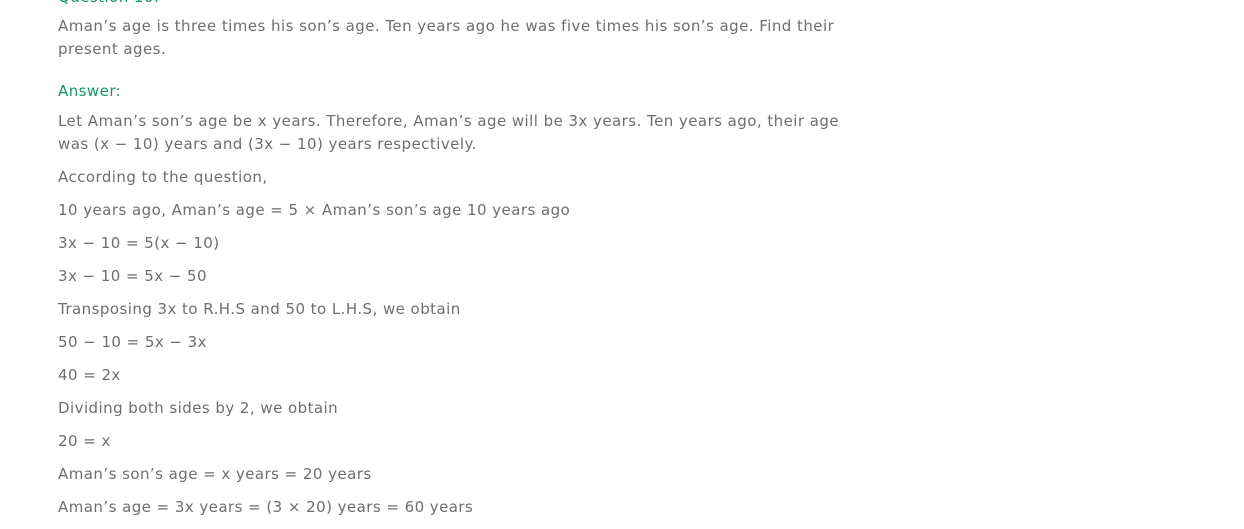  What do you see at coordinates (90, 91) in the screenshot?
I see `answer-label: Answer:` at bounding box center [90, 91].